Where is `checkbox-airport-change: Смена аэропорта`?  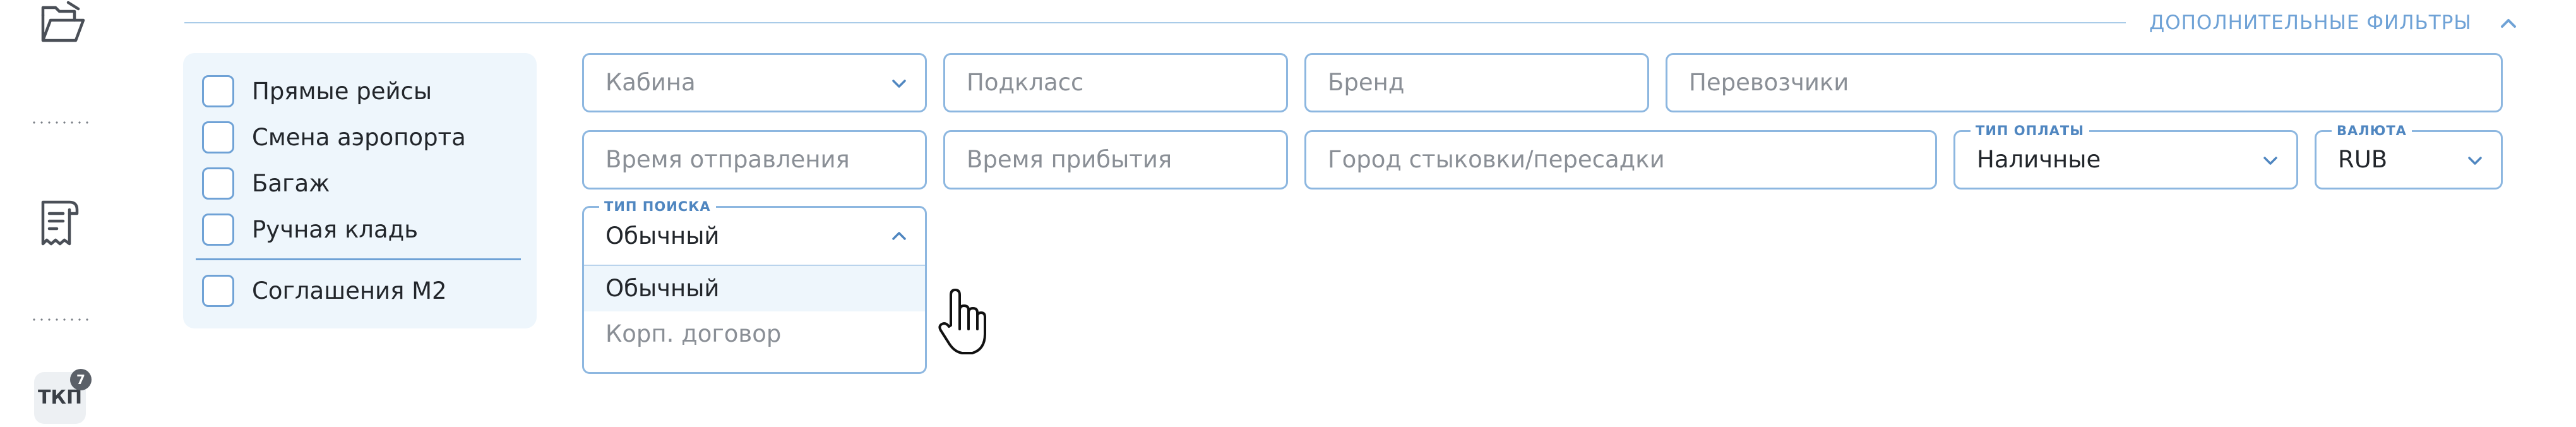 checkbox-airport-change: Смена аэропорта is located at coordinates (334, 137).